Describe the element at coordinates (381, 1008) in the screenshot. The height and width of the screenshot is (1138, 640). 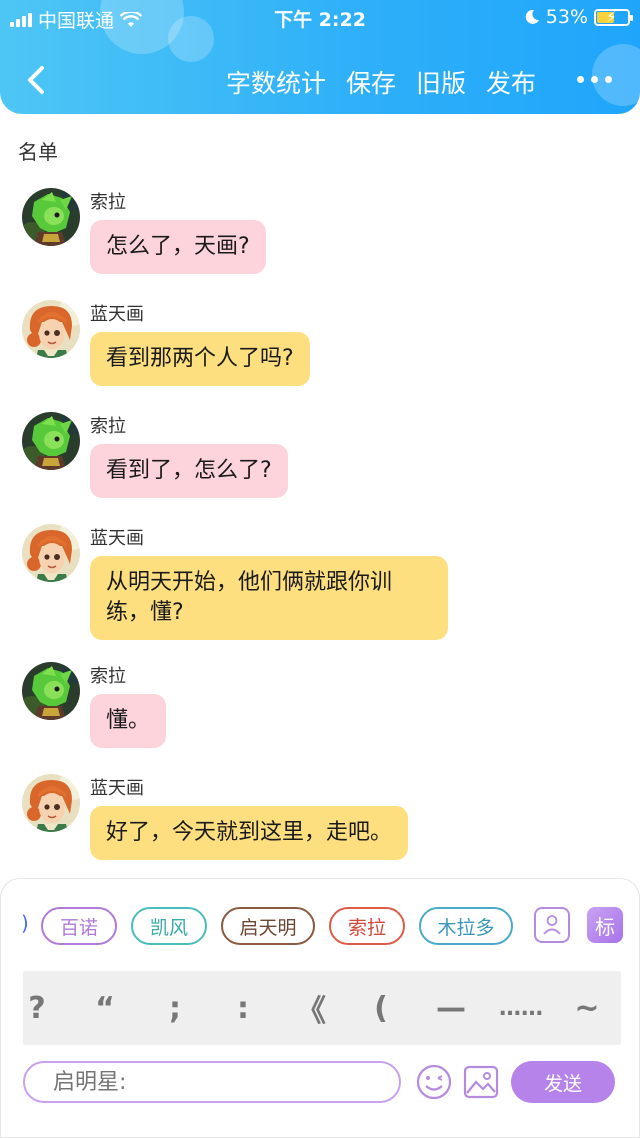
I see `punctuation-key: (` at that location.